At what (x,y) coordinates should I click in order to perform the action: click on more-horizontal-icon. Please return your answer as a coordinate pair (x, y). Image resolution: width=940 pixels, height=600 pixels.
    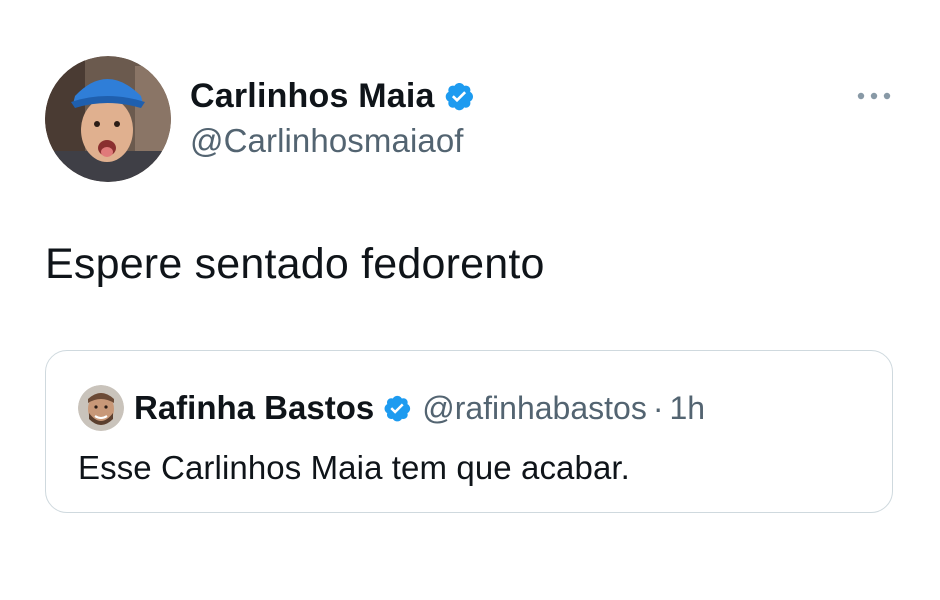
    Looking at the image, I should click on (874, 96).